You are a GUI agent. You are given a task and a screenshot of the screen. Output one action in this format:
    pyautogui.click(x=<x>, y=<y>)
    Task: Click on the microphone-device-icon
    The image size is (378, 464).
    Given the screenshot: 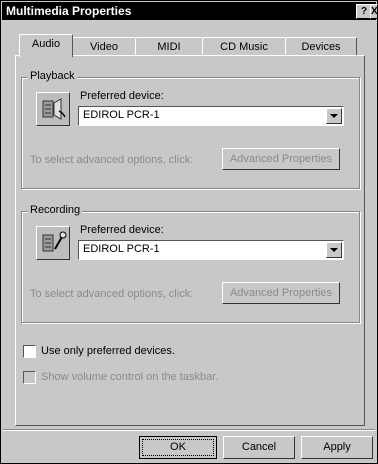 What is the action you would take?
    pyautogui.click(x=53, y=243)
    